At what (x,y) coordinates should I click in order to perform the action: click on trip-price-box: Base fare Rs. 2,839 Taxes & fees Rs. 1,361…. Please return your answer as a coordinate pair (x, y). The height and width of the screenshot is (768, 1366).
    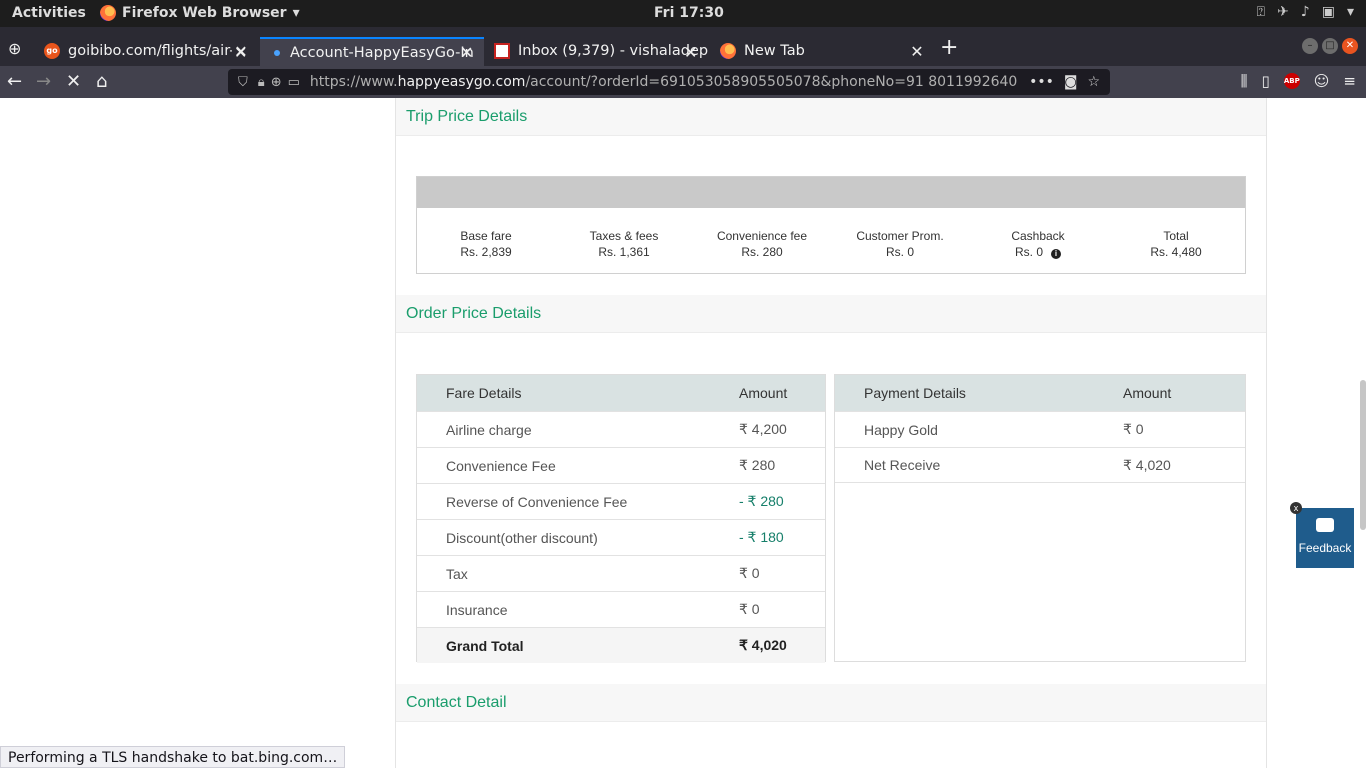
    Looking at the image, I should click on (831, 225).